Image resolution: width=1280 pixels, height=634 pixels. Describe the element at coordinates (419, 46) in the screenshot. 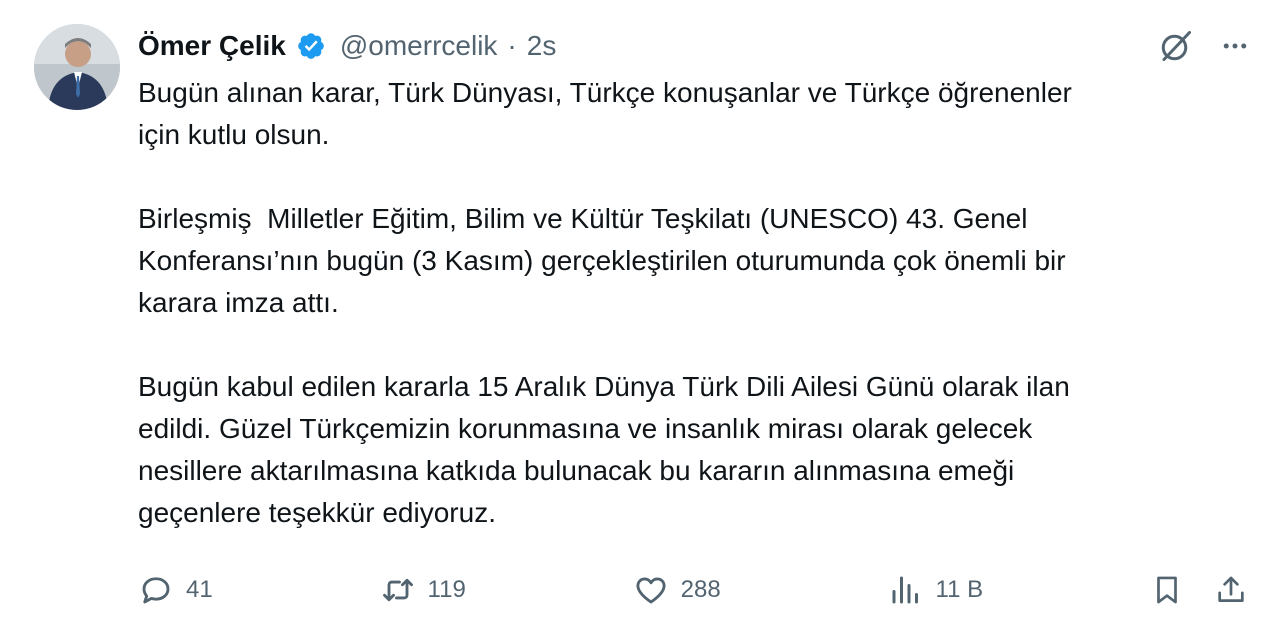

I see `author-handle: @omerrcelik` at that location.